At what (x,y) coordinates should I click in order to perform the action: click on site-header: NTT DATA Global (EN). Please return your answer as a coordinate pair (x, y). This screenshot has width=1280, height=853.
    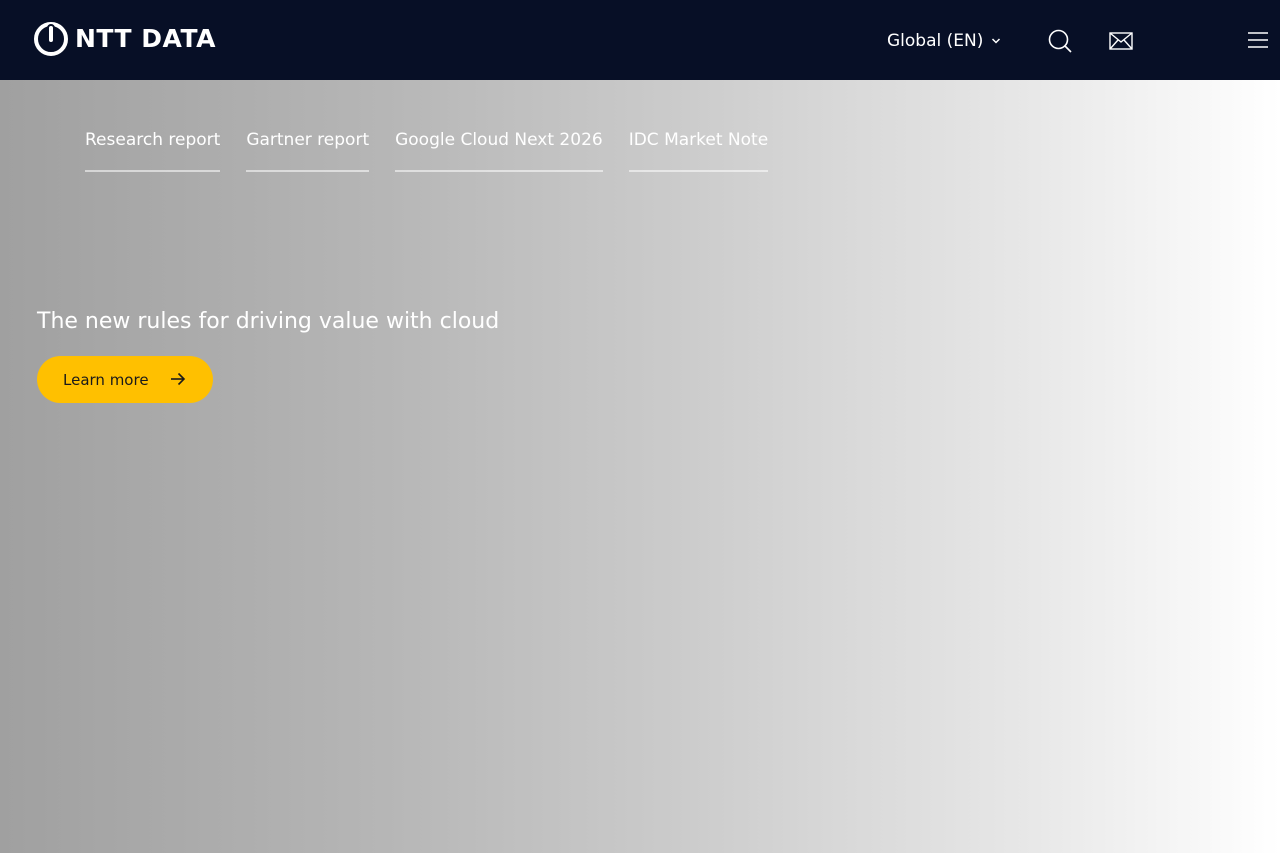
    Looking at the image, I should click on (640, 40).